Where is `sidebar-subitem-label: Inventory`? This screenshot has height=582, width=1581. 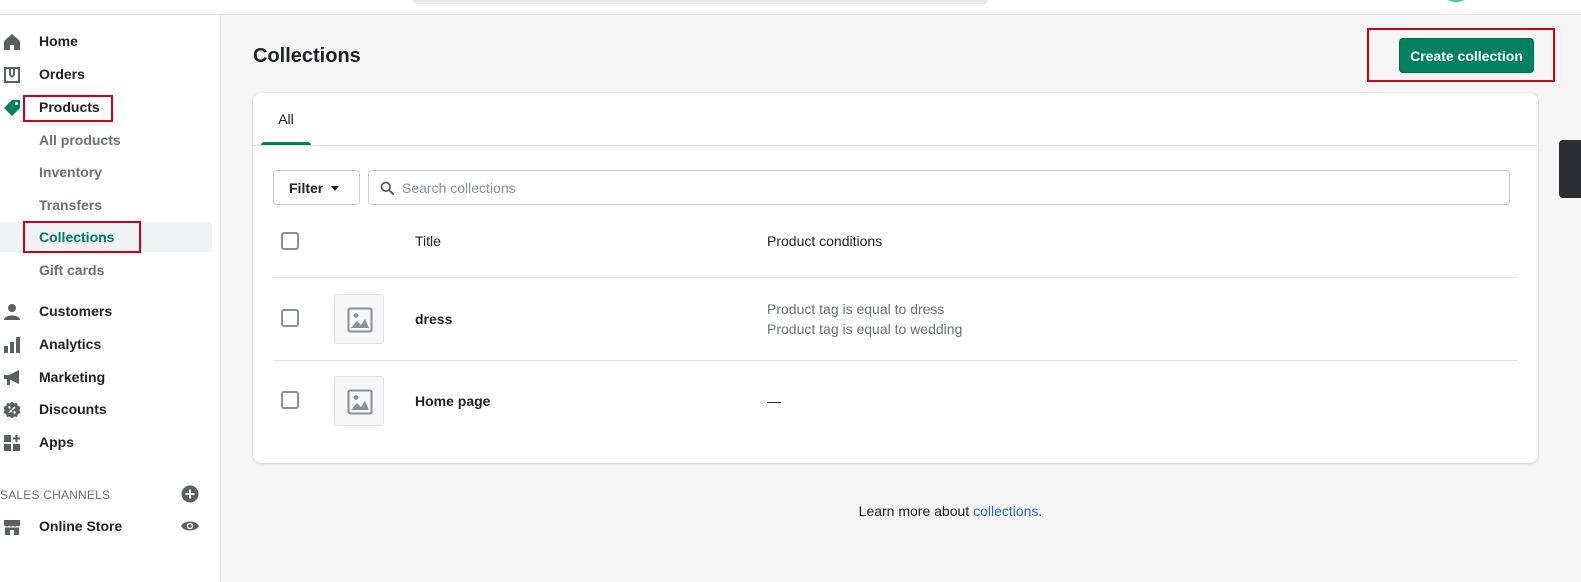 sidebar-subitem-label: Inventory is located at coordinates (71, 172).